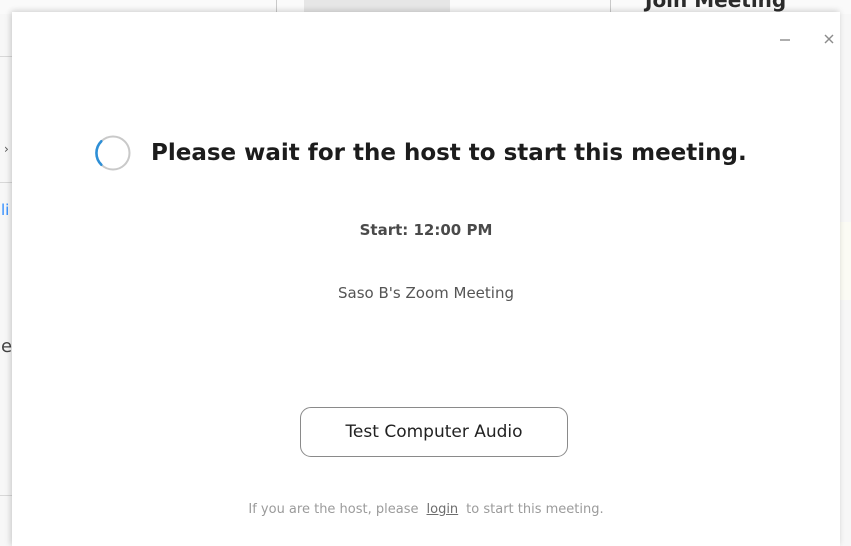  I want to click on minimize-button, so click(785, 39).